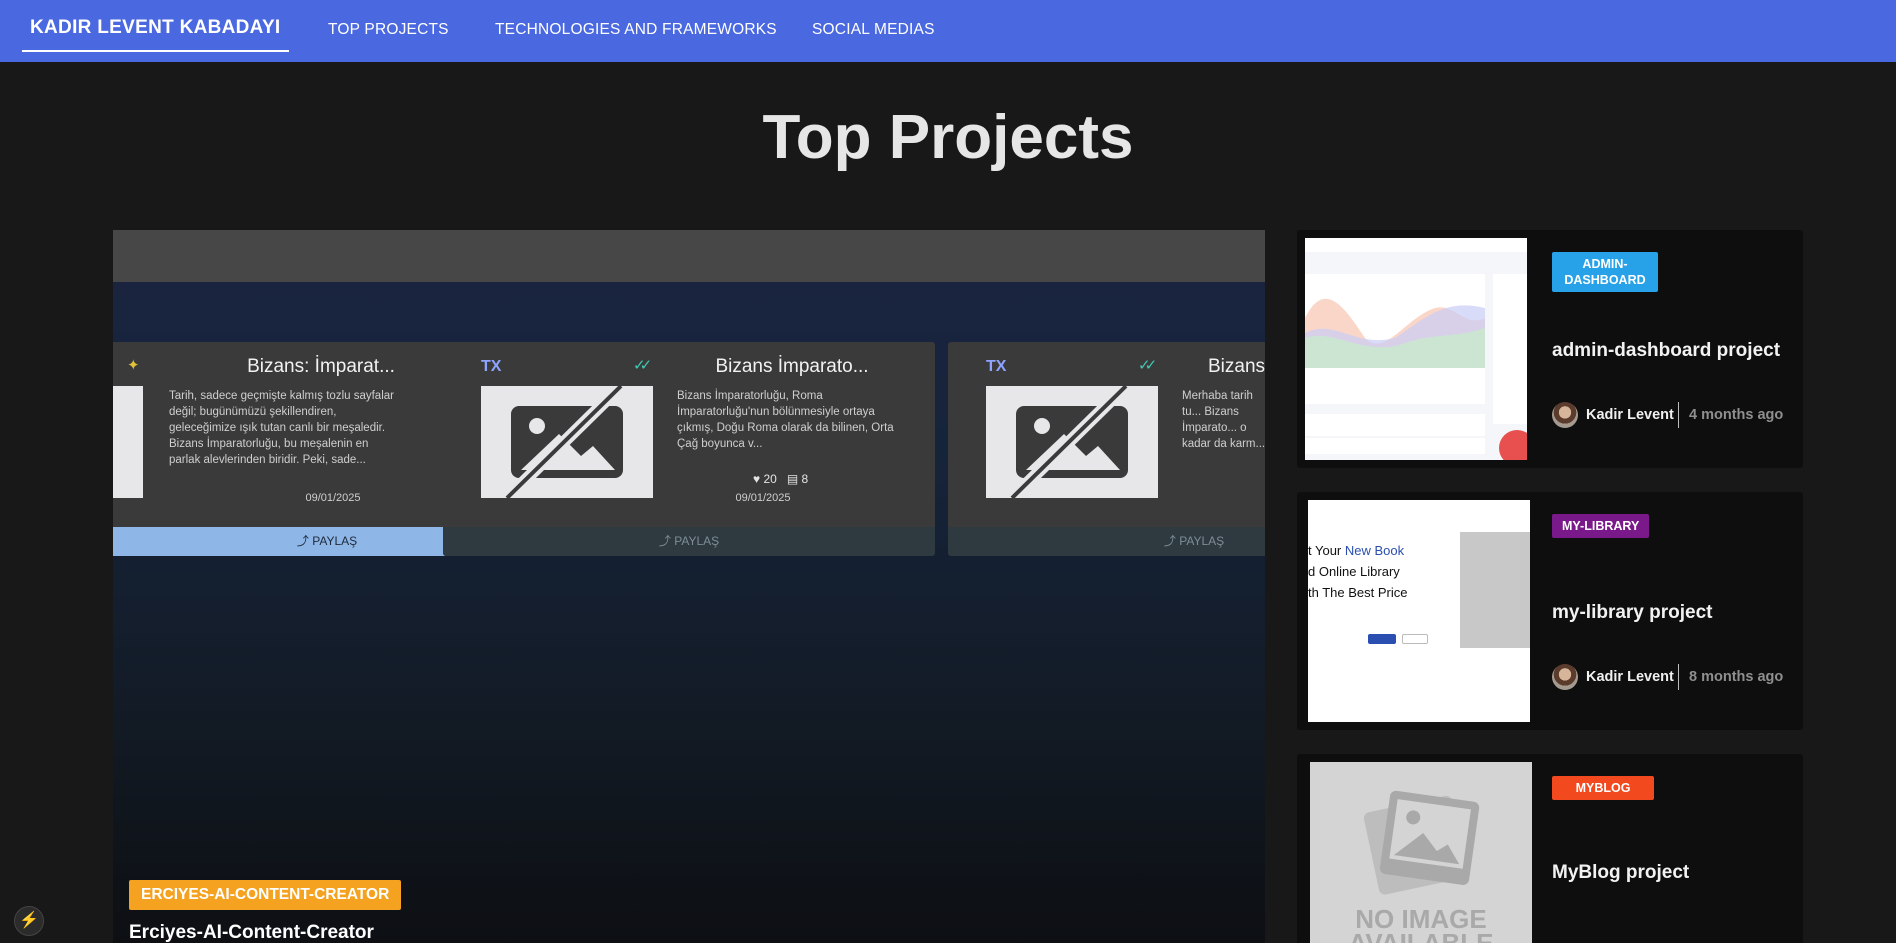 The width and height of the screenshot is (1896, 943). What do you see at coordinates (1605, 272) in the screenshot?
I see `project-badge: ADMIN-DASHBOARD` at bounding box center [1605, 272].